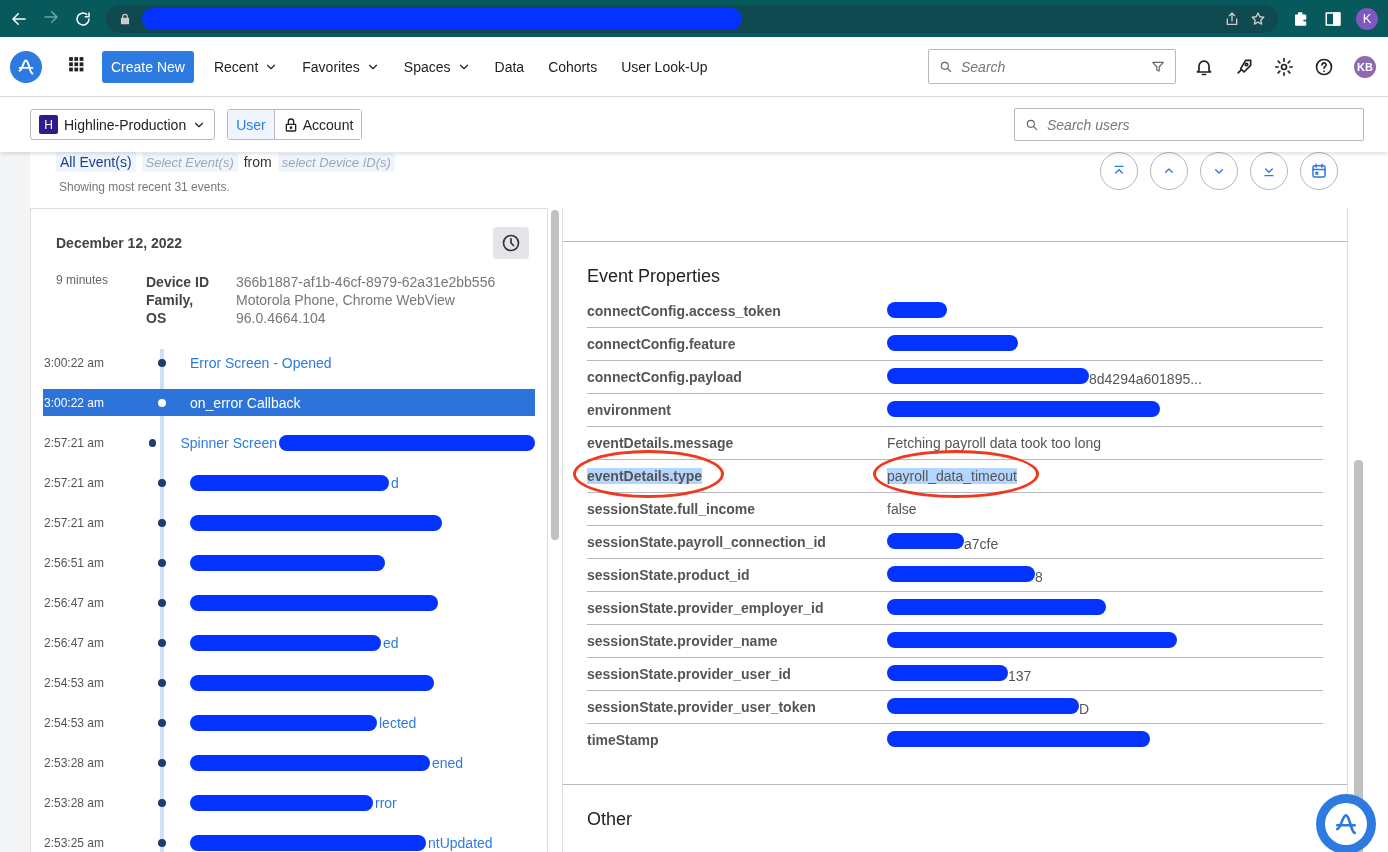 The height and width of the screenshot is (852, 1388). Describe the element at coordinates (654, 276) in the screenshot. I see `section-title: Event Properties` at that location.